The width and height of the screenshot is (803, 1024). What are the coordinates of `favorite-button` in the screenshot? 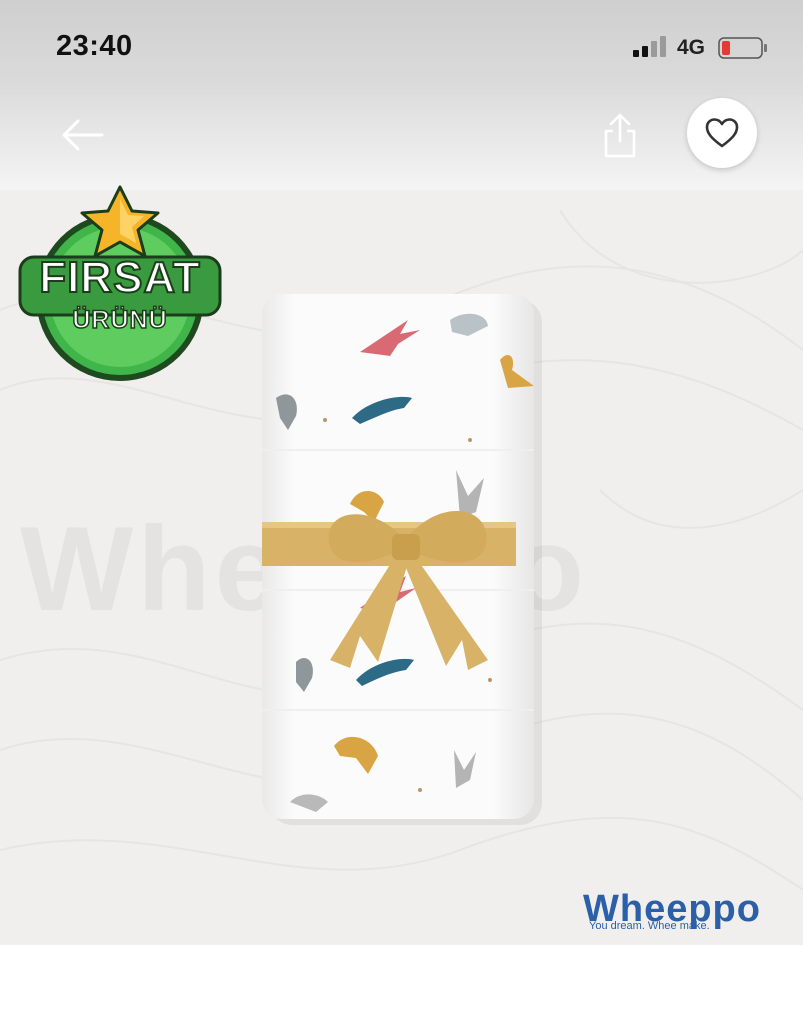 It's located at (722, 133).